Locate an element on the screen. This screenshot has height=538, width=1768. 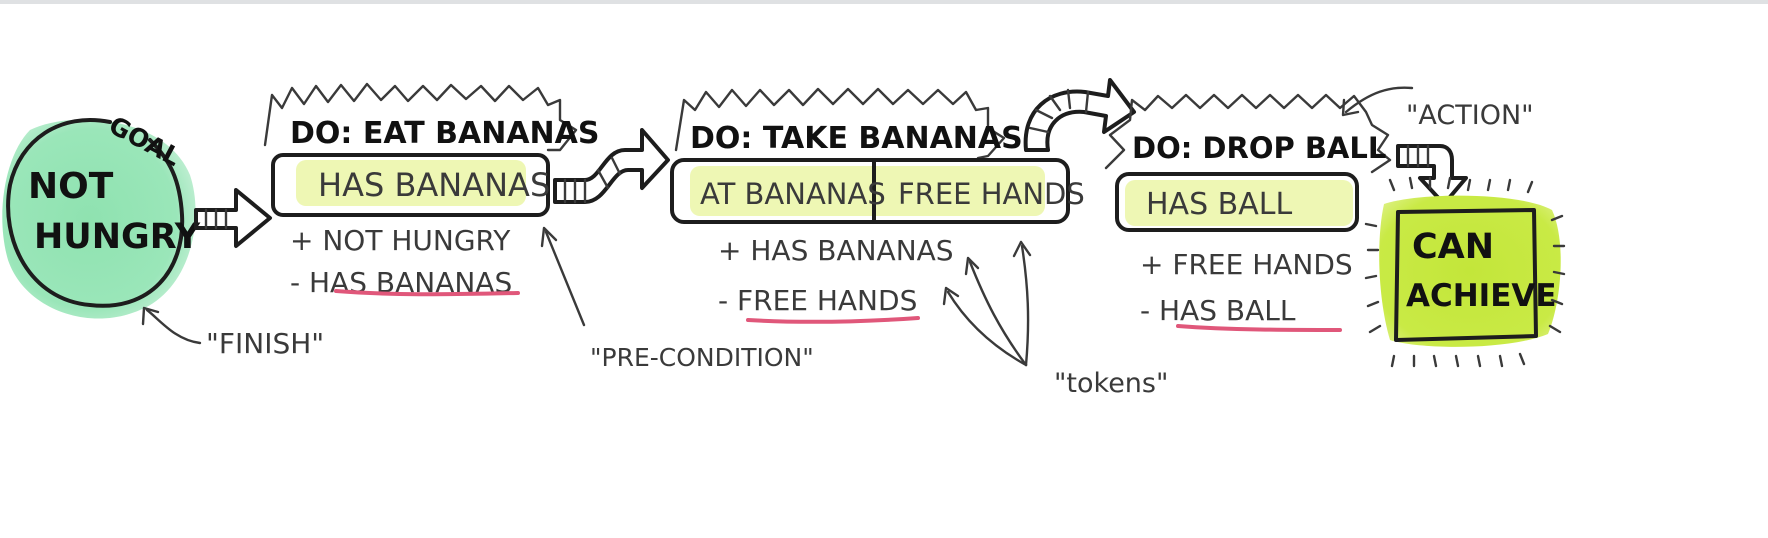
finish-label: "FINISH" is located at coordinates (265, 343).